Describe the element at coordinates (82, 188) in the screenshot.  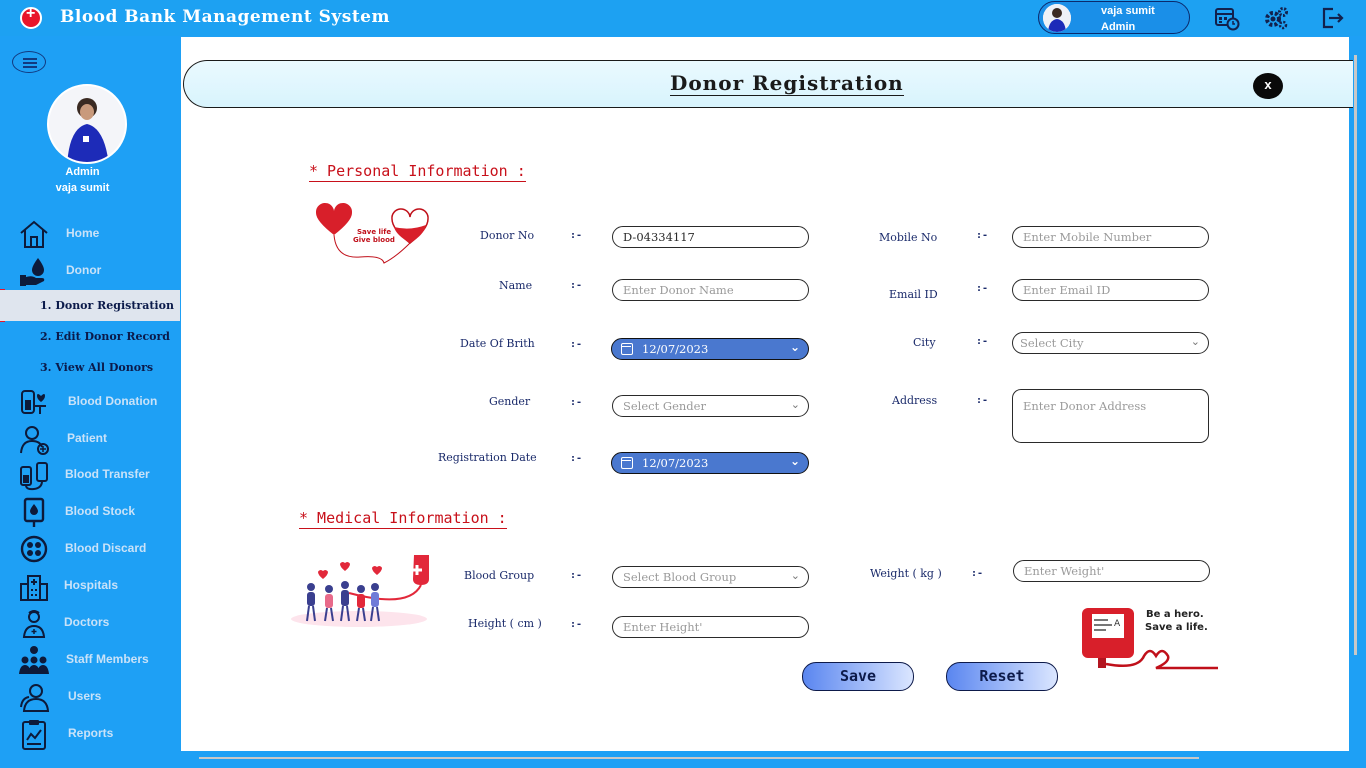
I see `profile-name: vaja sumit` at that location.